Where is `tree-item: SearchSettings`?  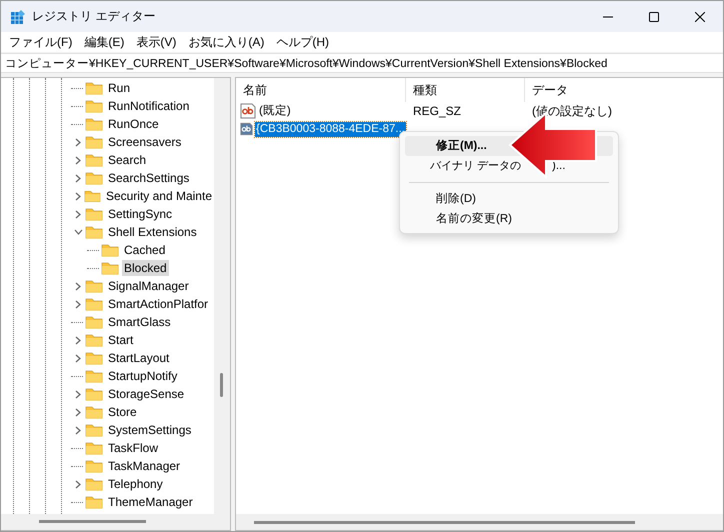
tree-item: SearchSettings is located at coordinates (149, 178).